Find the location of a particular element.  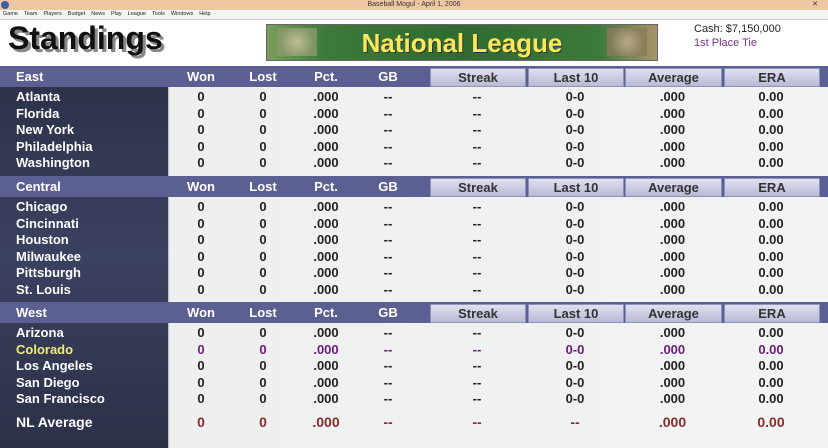

league-average-row: NL Average 0 0 .000 -- -- -- .000 0.00 is located at coordinates (414, 423).